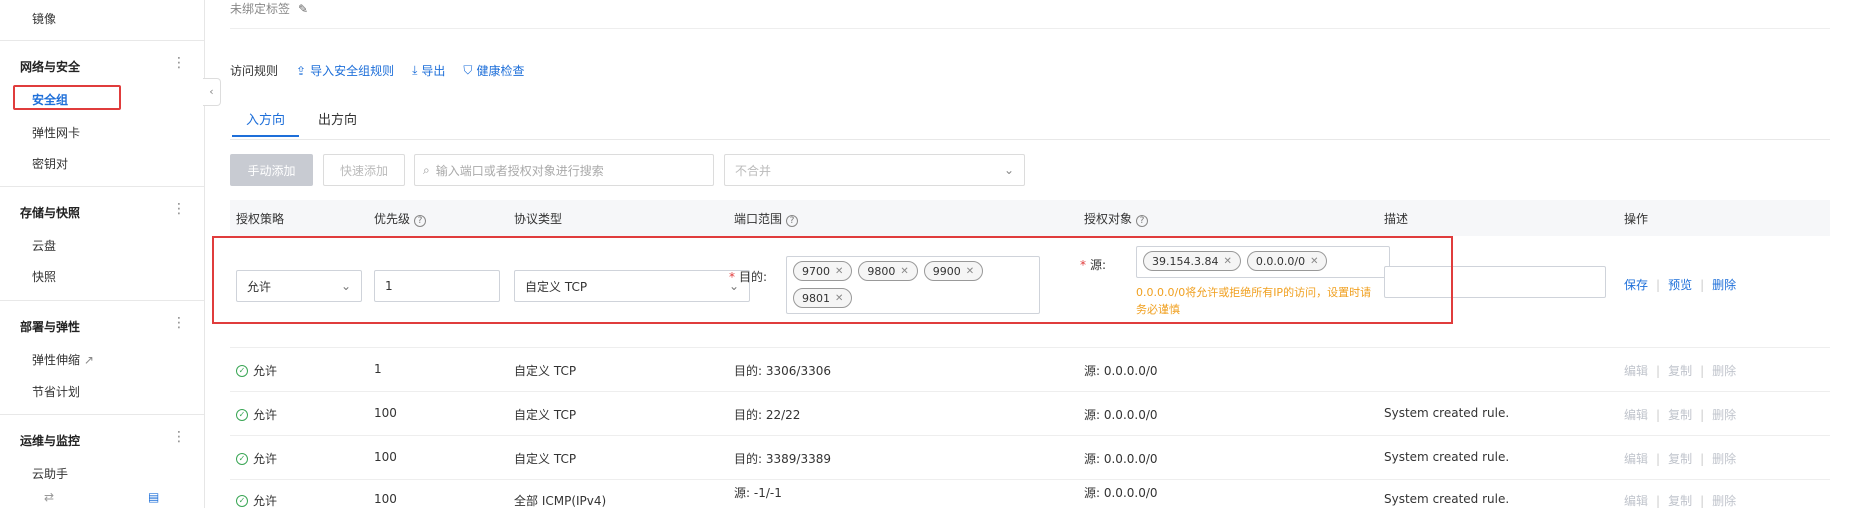 The height and width of the screenshot is (508, 1849). What do you see at coordinates (63, 359) in the screenshot?
I see `sidebar-item-autoscaling: 弹性伸缩 ↗` at bounding box center [63, 359].